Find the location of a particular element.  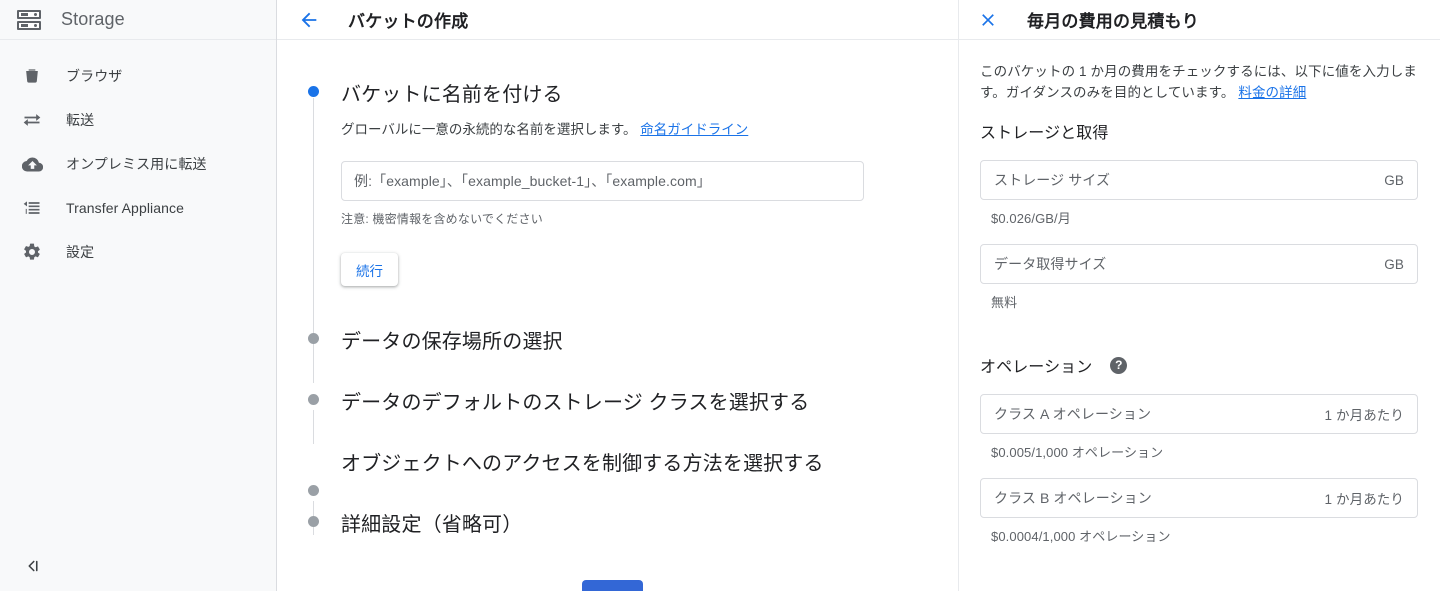

storage-size-note: $0.026/GB/月 is located at coordinates (1031, 218).